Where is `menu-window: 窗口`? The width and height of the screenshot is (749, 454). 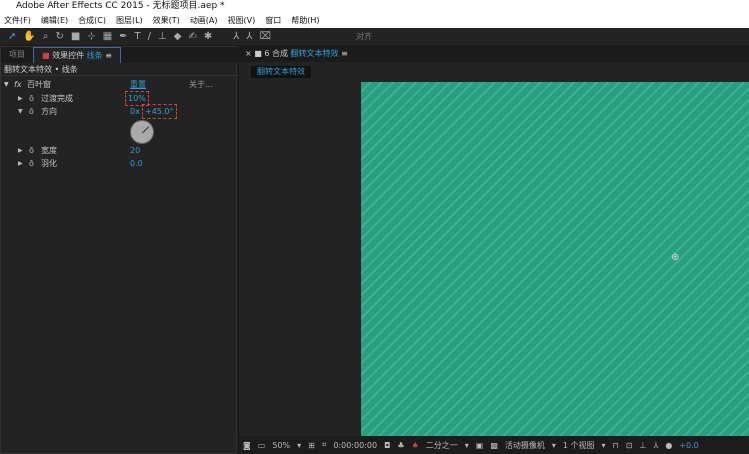
menu-window: 窗口 is located at coordinates (273, 20).